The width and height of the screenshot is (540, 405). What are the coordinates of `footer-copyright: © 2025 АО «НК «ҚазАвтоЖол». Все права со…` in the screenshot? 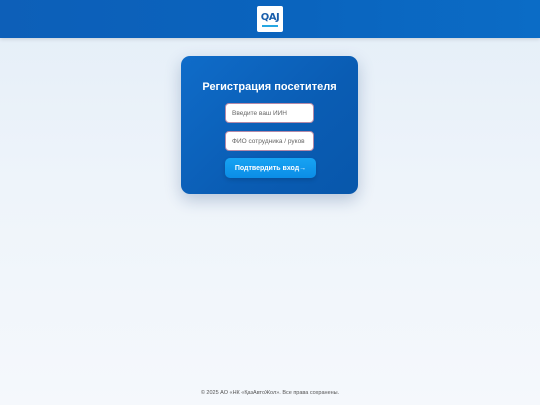 It's located at (270, 393).